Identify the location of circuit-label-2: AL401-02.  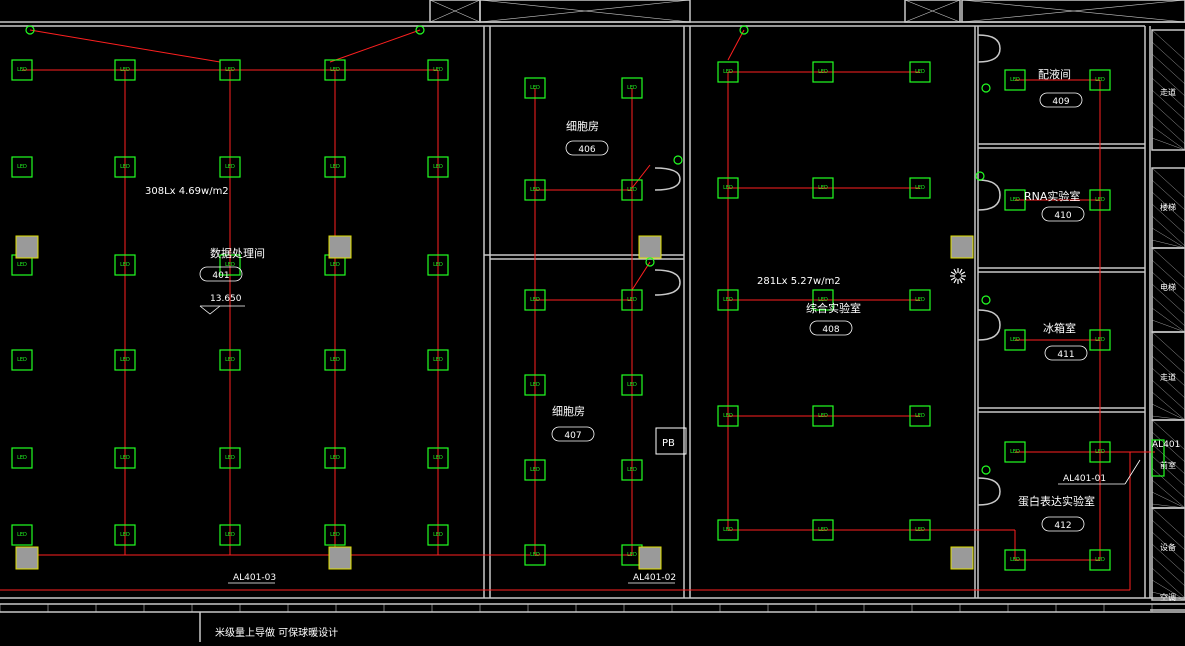
(654, 578).